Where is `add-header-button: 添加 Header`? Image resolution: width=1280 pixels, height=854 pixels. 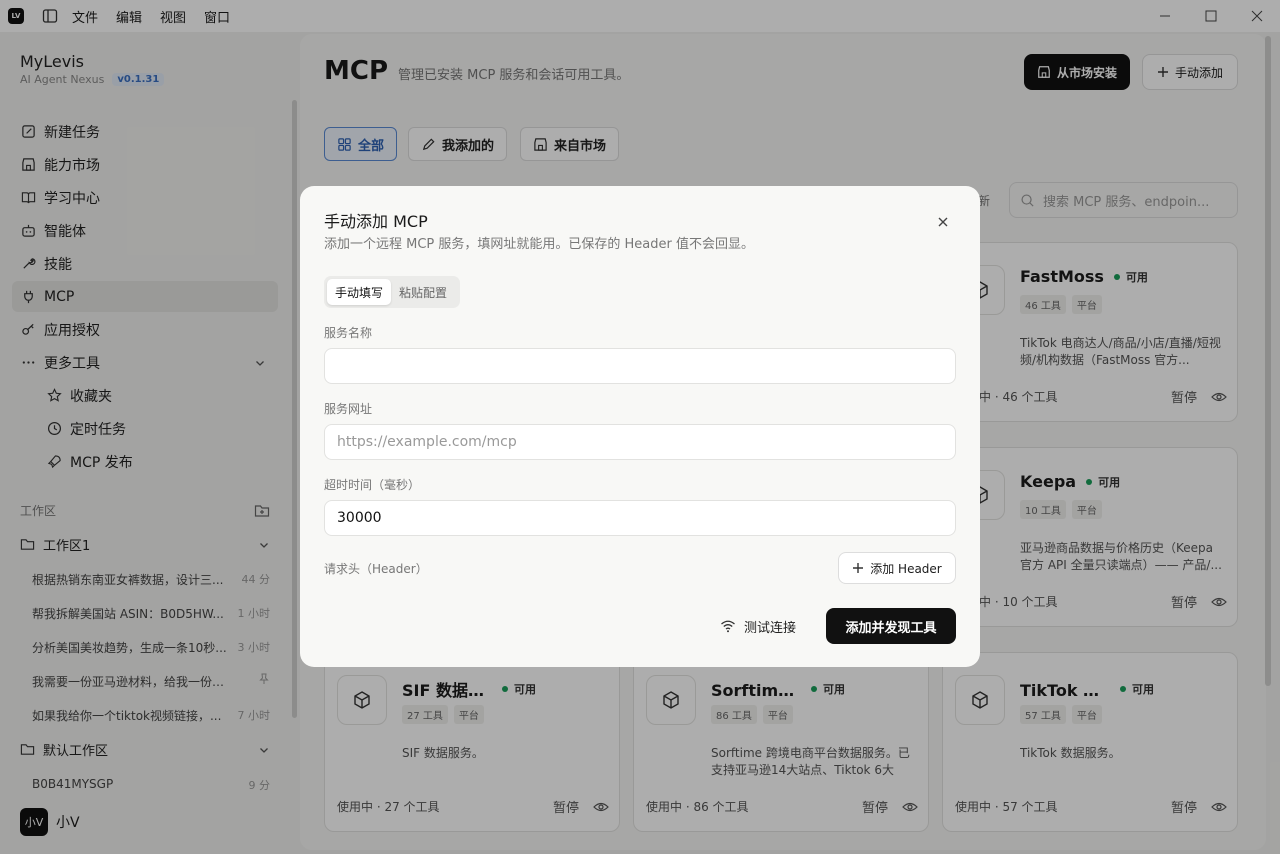
add-header-button: 添加 Header is located at coordinates (897, 568).